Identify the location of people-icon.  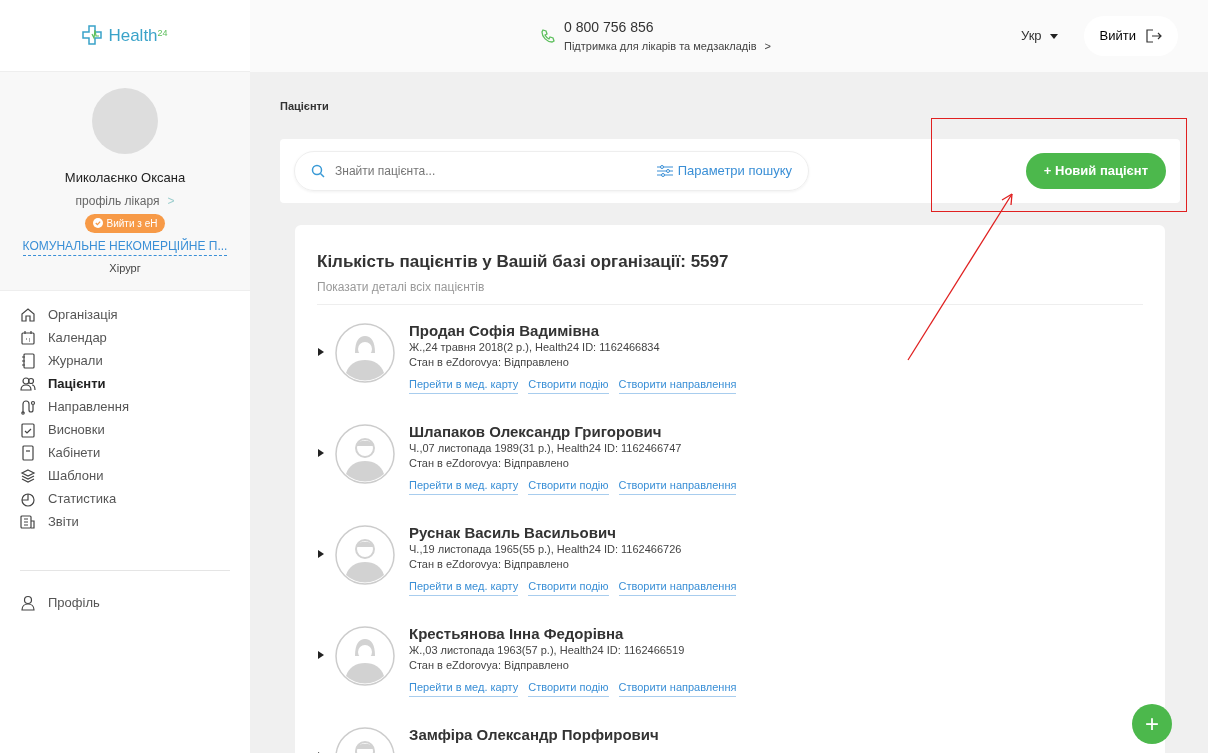
(28, 383).